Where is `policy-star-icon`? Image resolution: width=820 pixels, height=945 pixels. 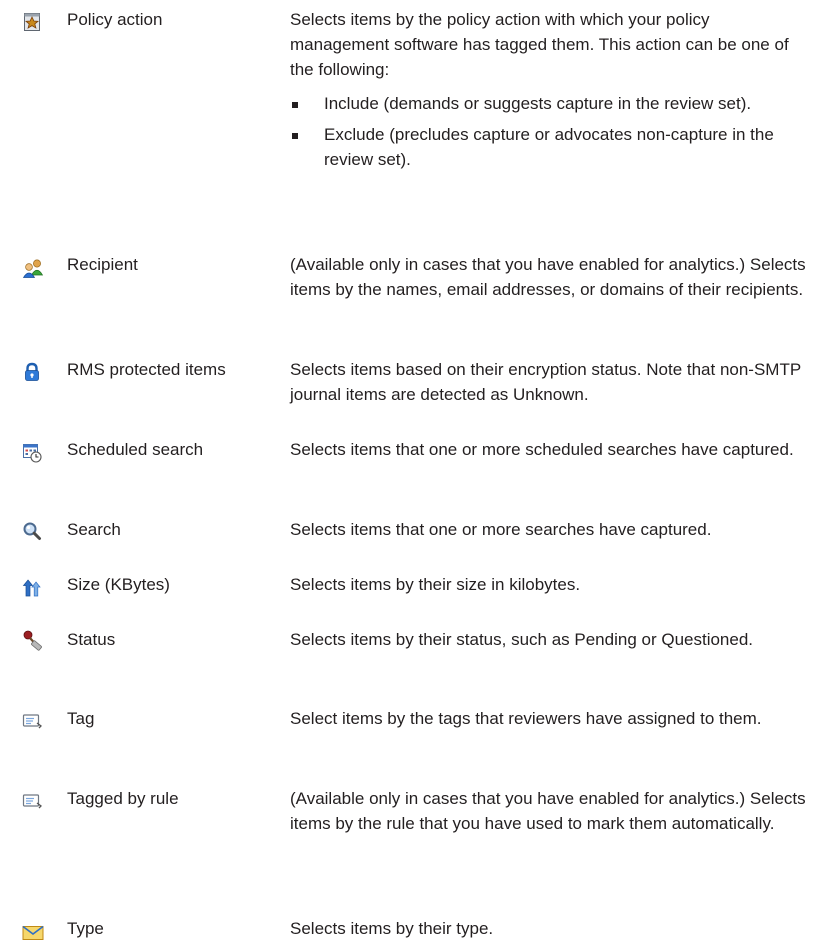
policy-star-icon is located at coordinates (32, 22).